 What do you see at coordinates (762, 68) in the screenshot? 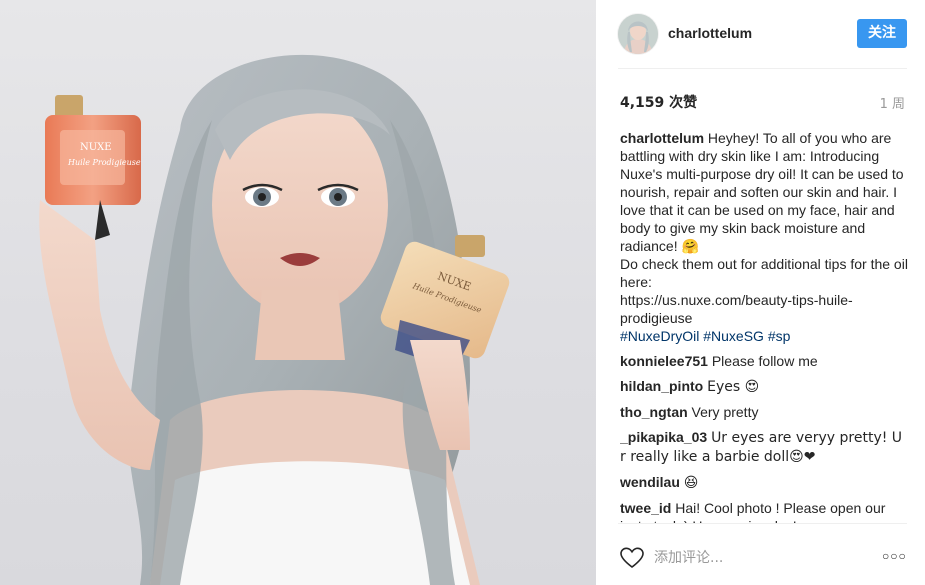
I see `header-divider` at bounding box center [762, 68].